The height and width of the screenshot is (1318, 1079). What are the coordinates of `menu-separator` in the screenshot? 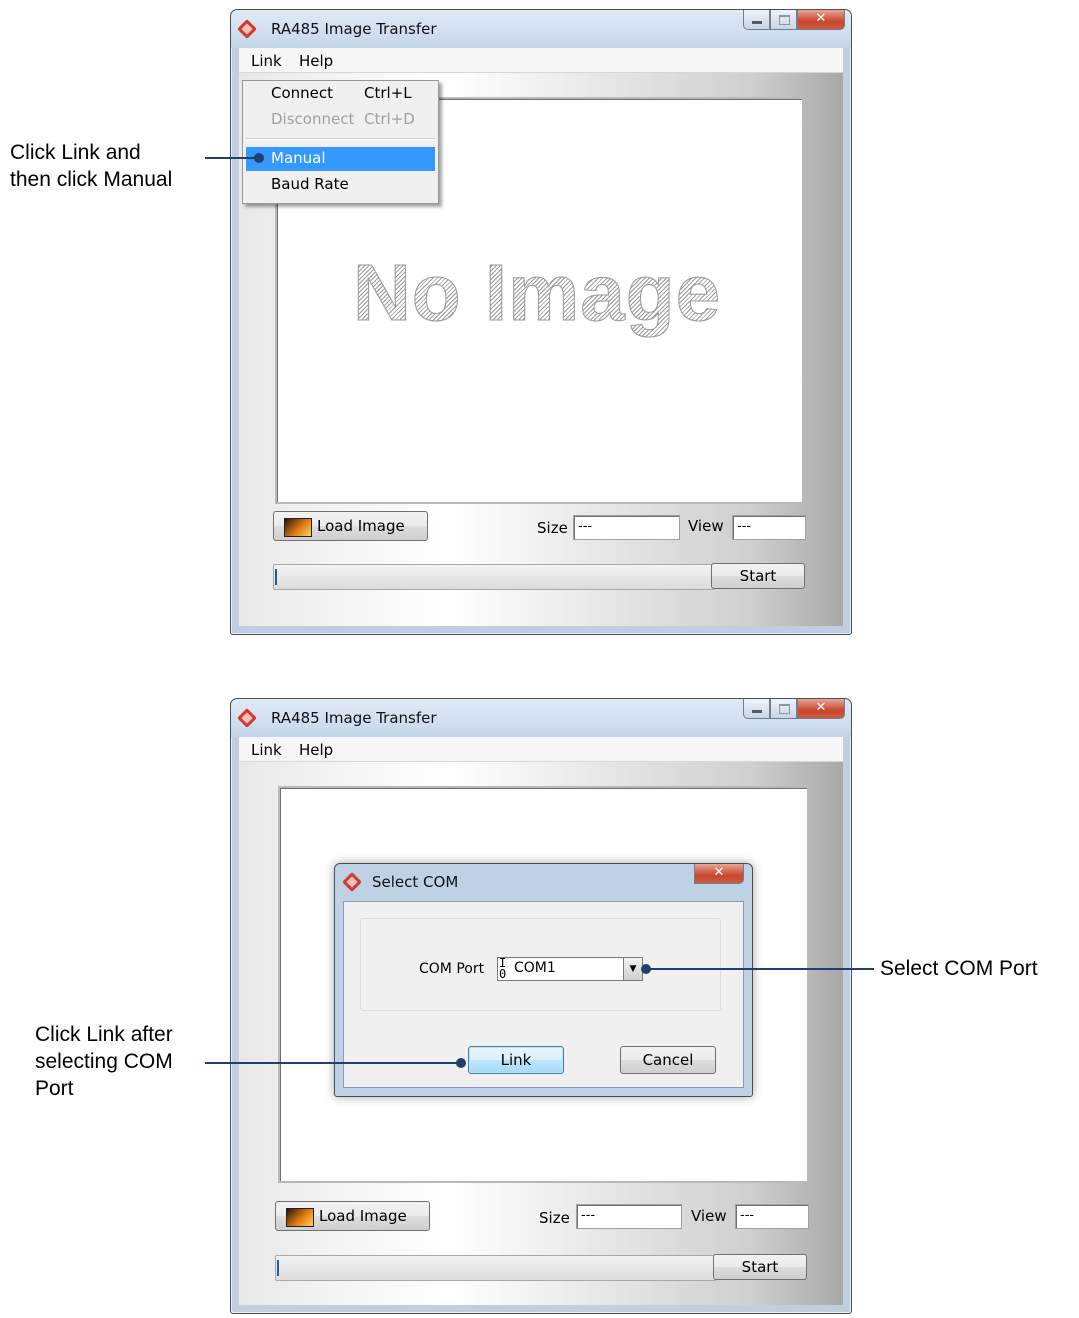 It's located at (340, 139).